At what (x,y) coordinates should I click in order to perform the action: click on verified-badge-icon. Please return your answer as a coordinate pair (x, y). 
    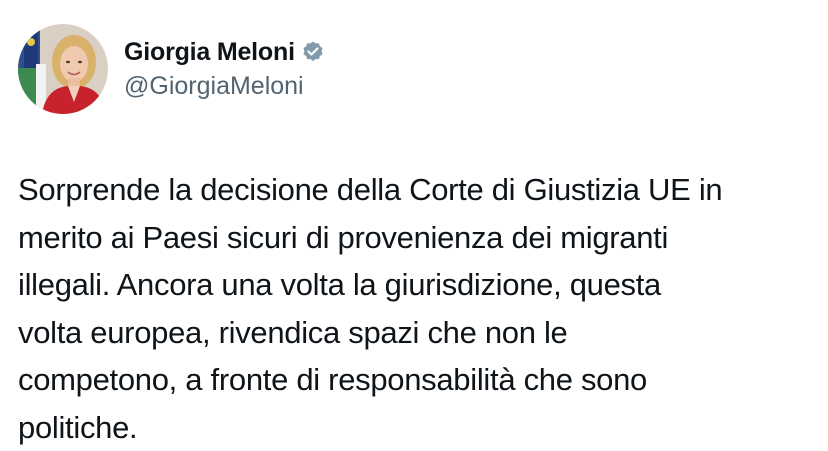
    Looking at the image, I should click on (313, 52).